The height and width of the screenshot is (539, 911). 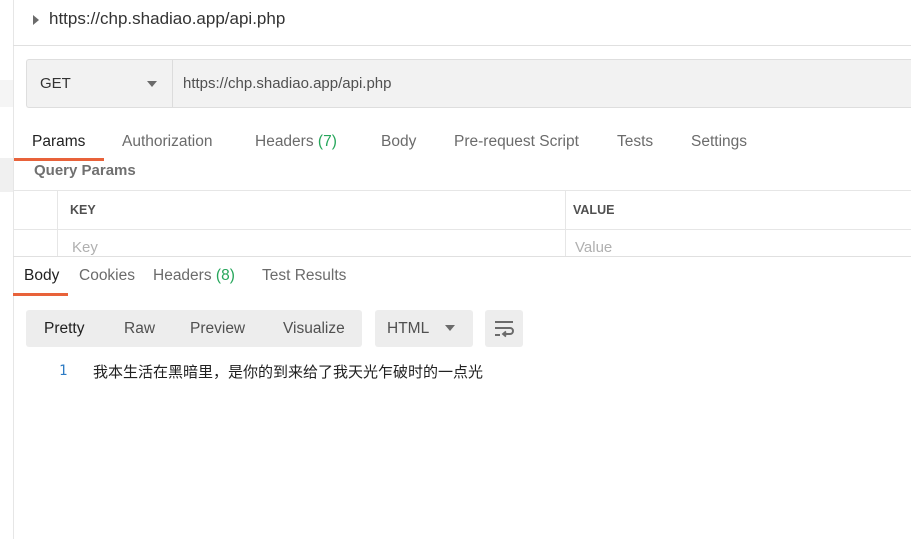 I want to click on response-divider, so click(x=462, y=256).